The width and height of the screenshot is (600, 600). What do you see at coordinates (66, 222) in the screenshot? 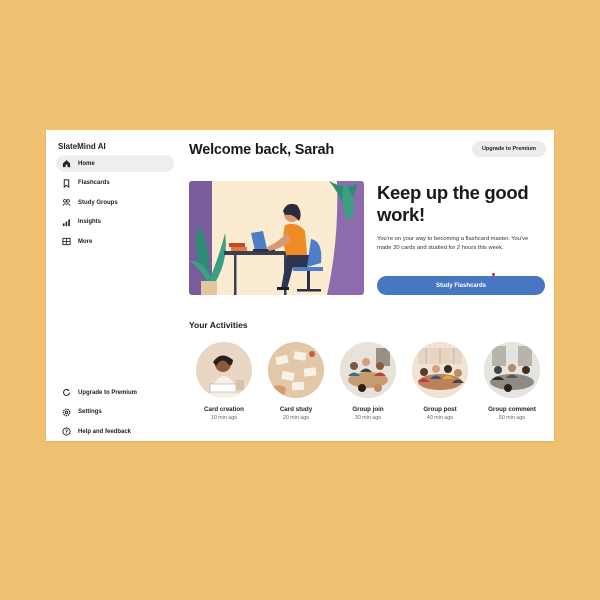
I see `chart-icon` at bounding box center [66, 222].